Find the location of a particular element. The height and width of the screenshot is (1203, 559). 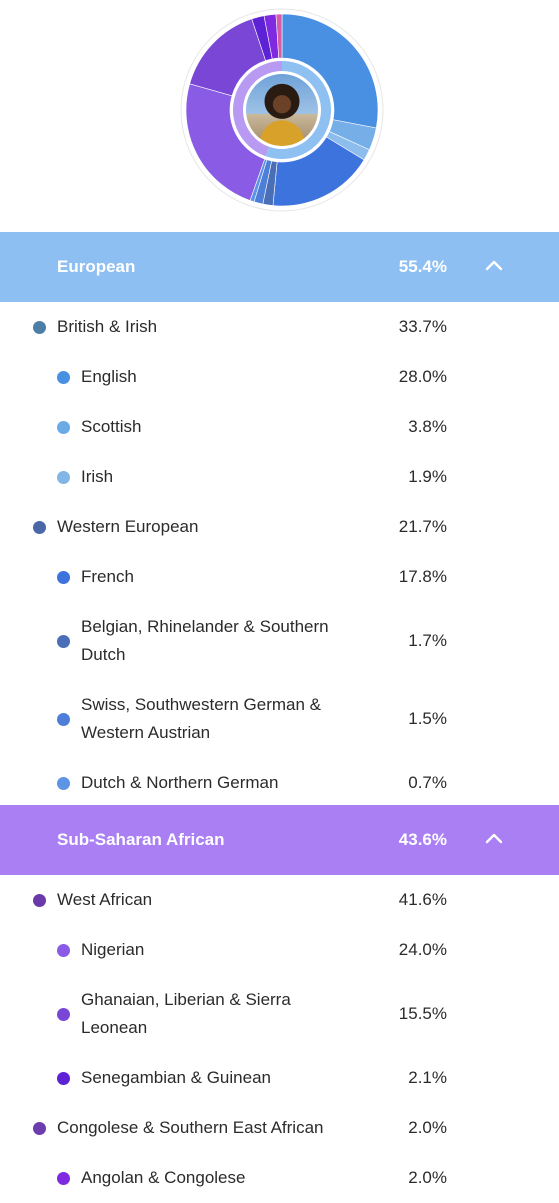

ancestry-row: Ghanaian, Liberian & Sierra Leonean 15.5% is located at coordinates (279, 1014).